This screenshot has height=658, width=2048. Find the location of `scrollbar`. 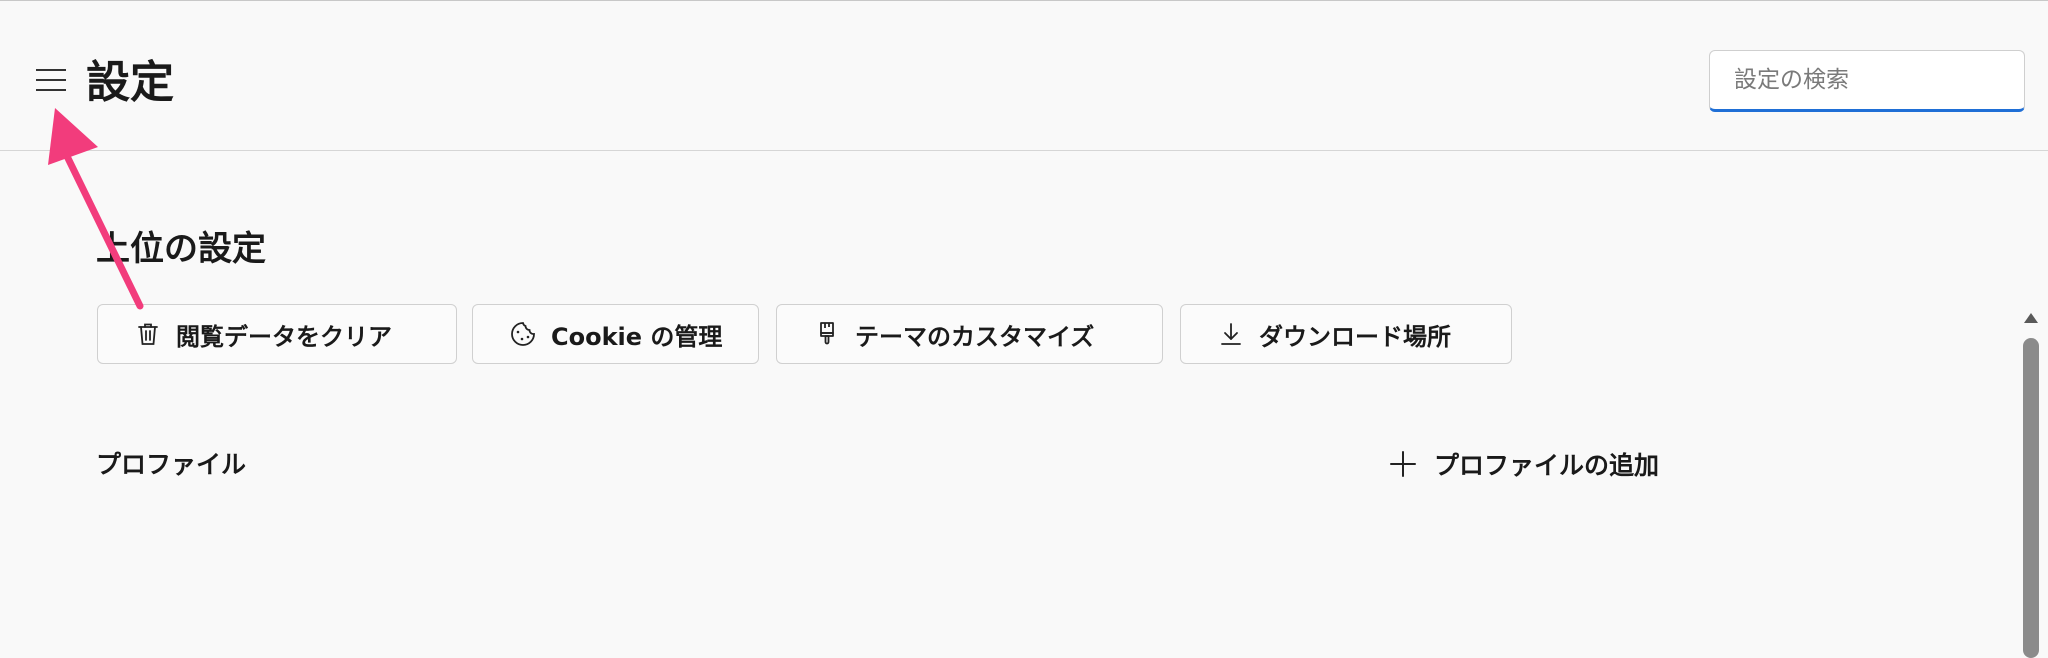

scrollbar is located at coordinates (2032, 479).